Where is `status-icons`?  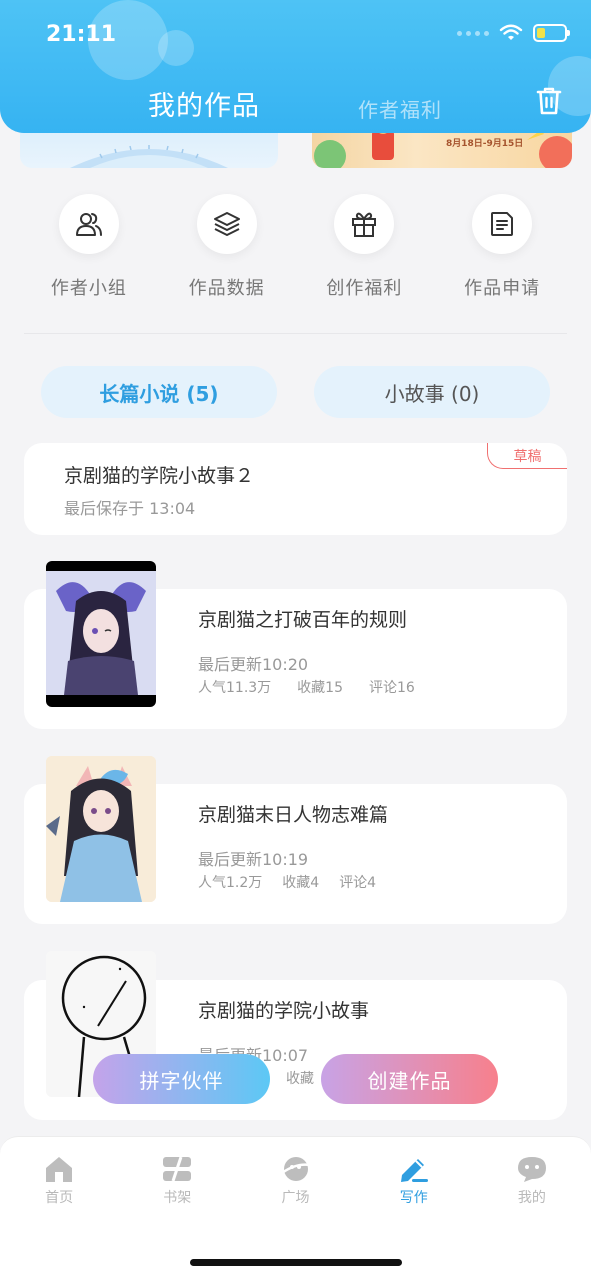 status-icons is located at coordinates (513, 33).